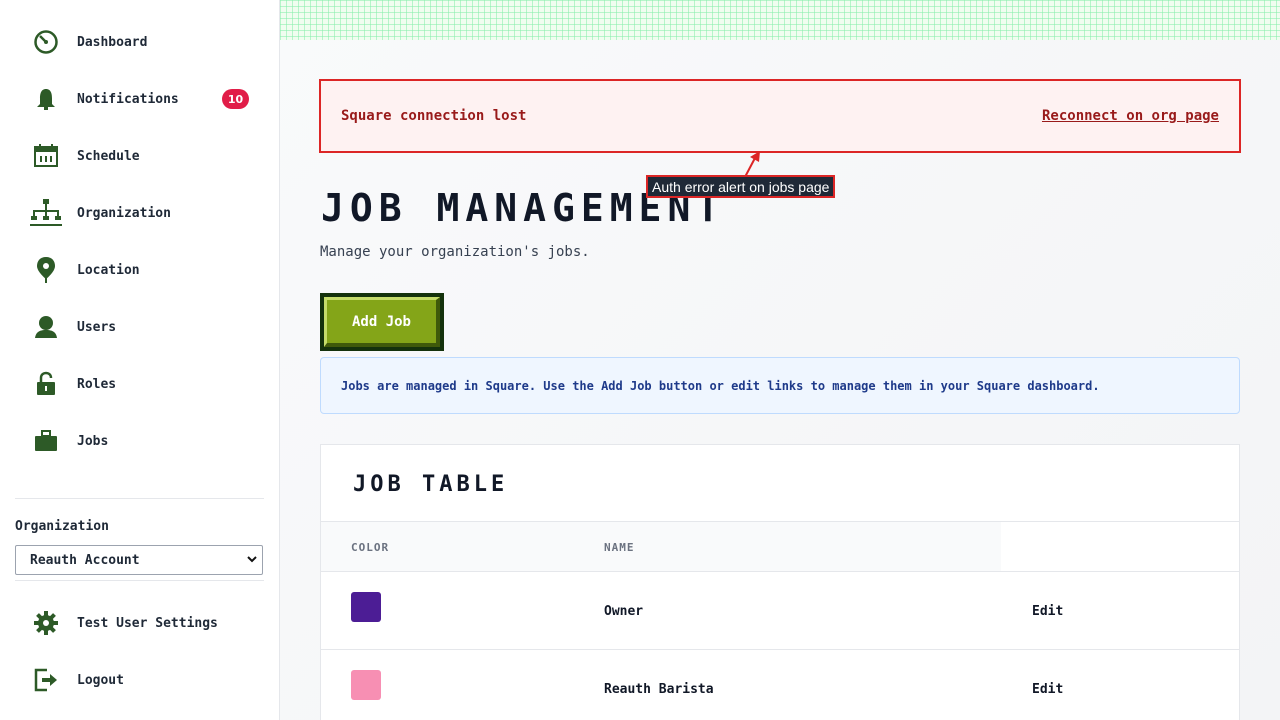 The height and width of the screenshot is (720, 1280). What do you see at coordinates (147, 327) in the screenshot?
I see `sidebar-item-users: Users` at bounding box center [147, 327].